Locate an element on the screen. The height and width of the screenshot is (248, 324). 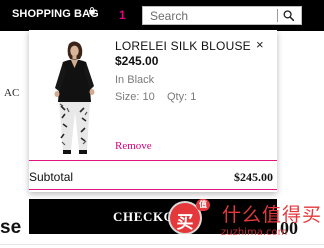
bag-icon is located at coordinates (92, 11).